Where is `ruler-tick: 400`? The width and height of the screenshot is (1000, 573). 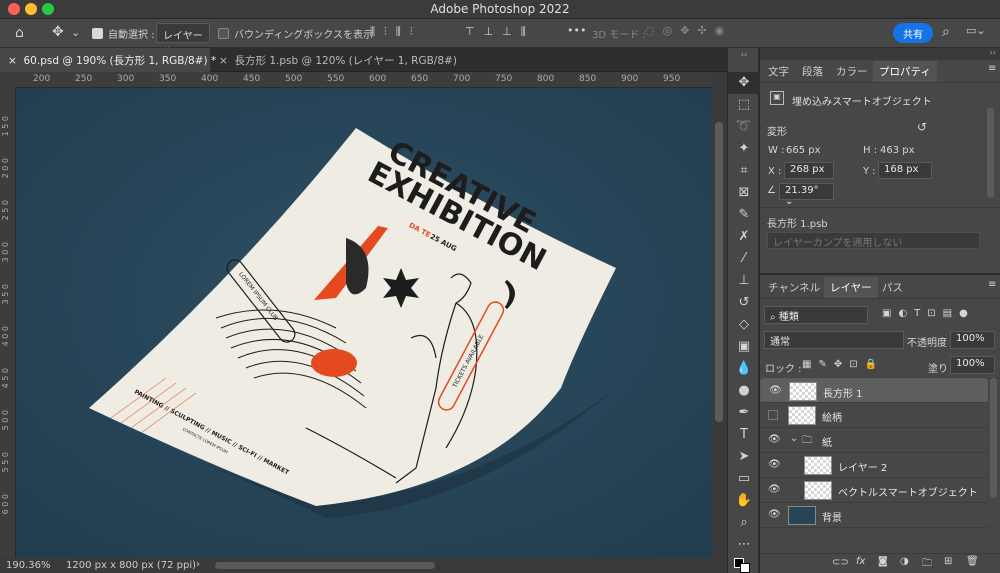 ruler-tick: 400 is located at coordinates (210, 79).